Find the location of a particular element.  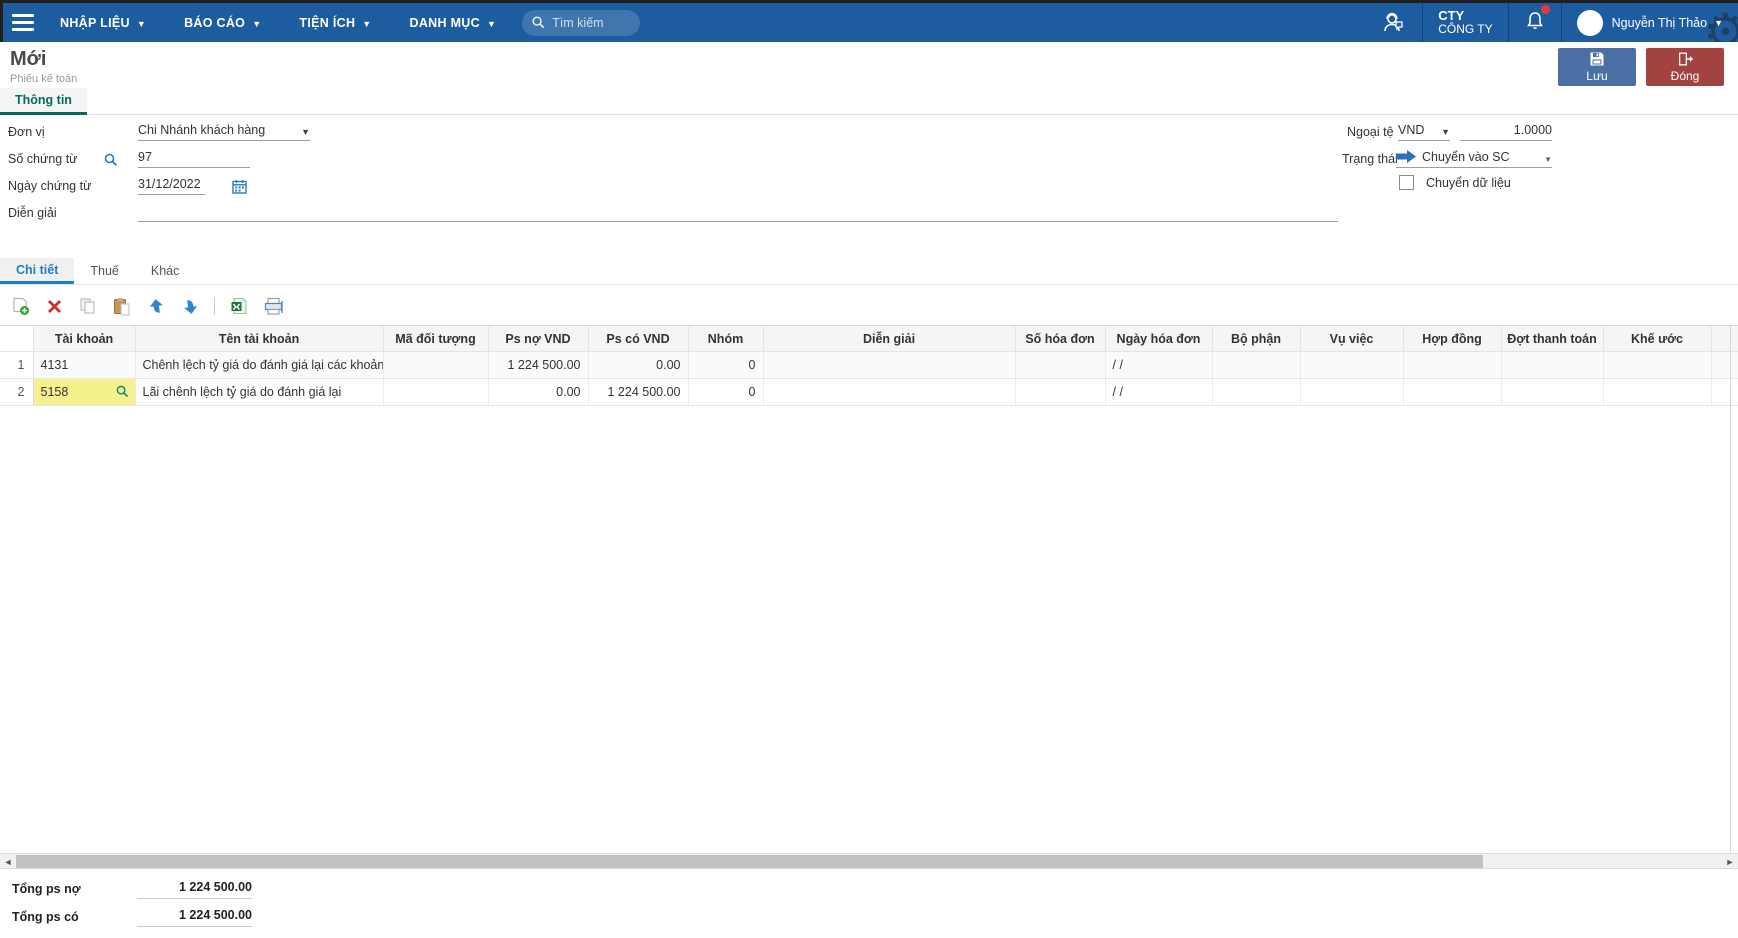

exit-door-icon is located at coordinates (1686, 59).